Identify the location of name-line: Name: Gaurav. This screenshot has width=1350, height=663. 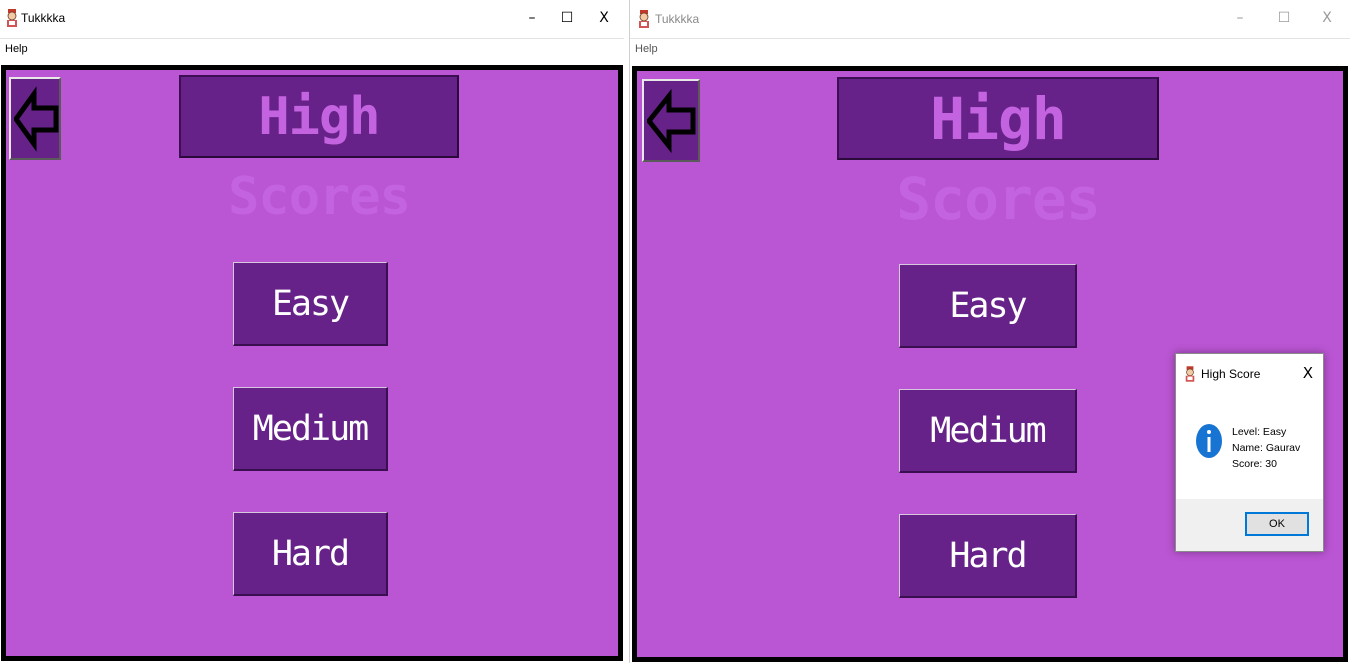
(1266, 448).